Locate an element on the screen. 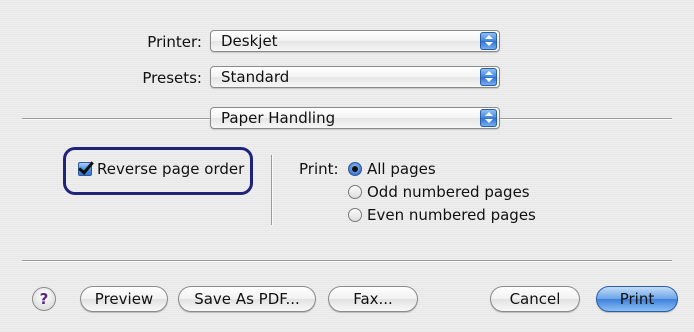  radio-all-pages: All pages is located at coordinates (392, 169).